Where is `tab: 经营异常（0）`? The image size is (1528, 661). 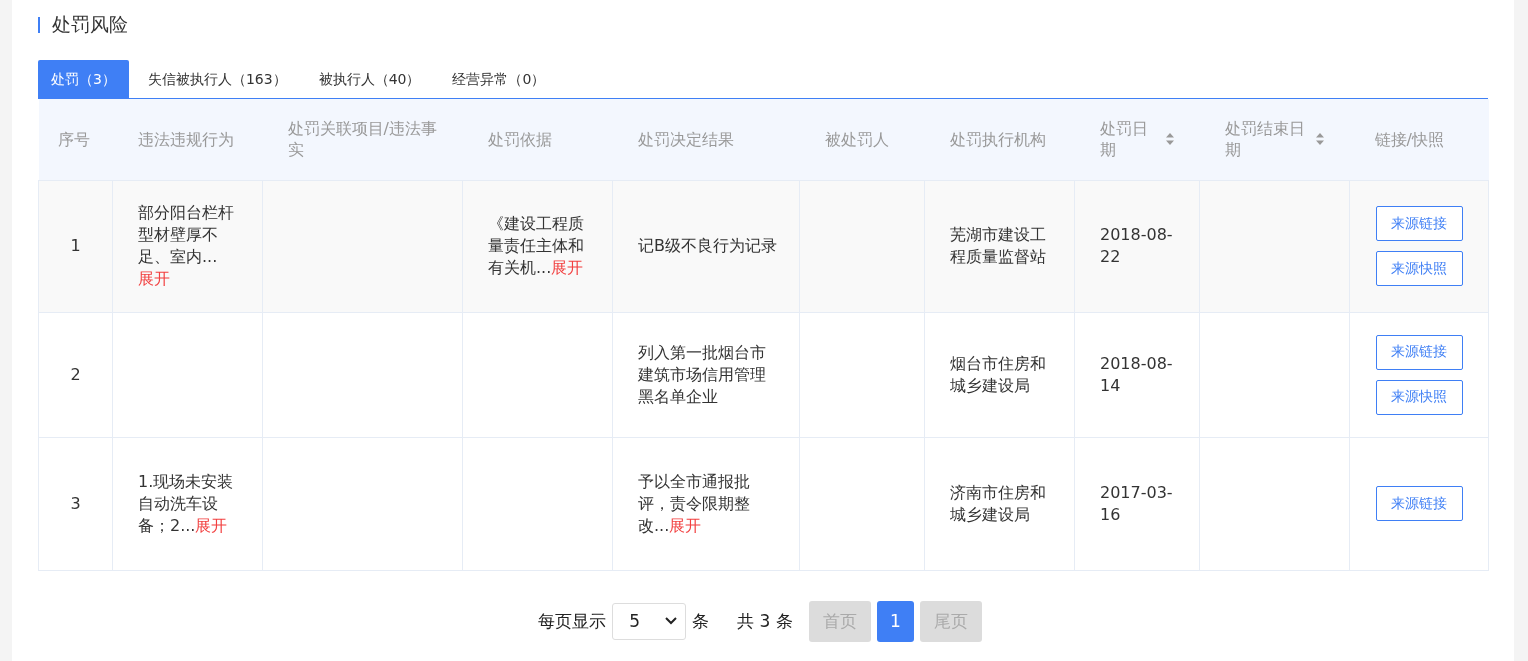
tab: 经营异常（0） is located at coordinates (499, 79).